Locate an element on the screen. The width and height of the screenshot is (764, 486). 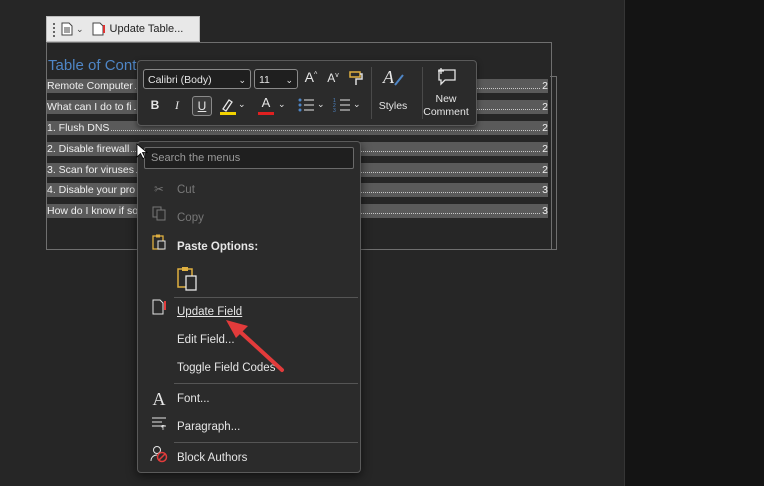
numbering-button: 123 is located at coordinates (342, 106).